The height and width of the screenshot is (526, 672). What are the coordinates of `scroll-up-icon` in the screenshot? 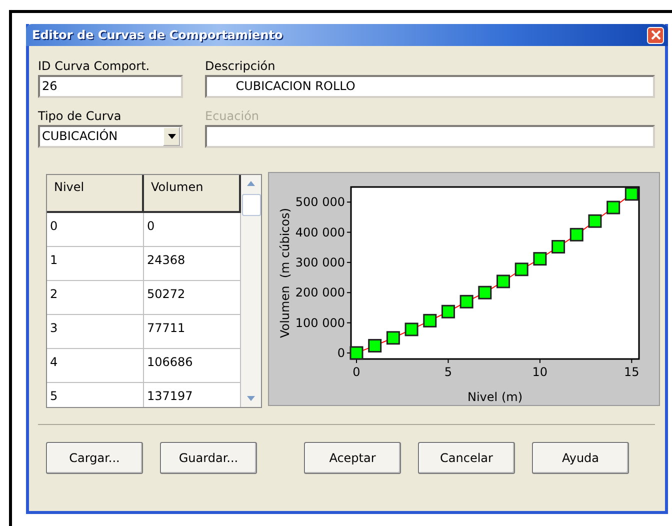 It's located at (251, 183).